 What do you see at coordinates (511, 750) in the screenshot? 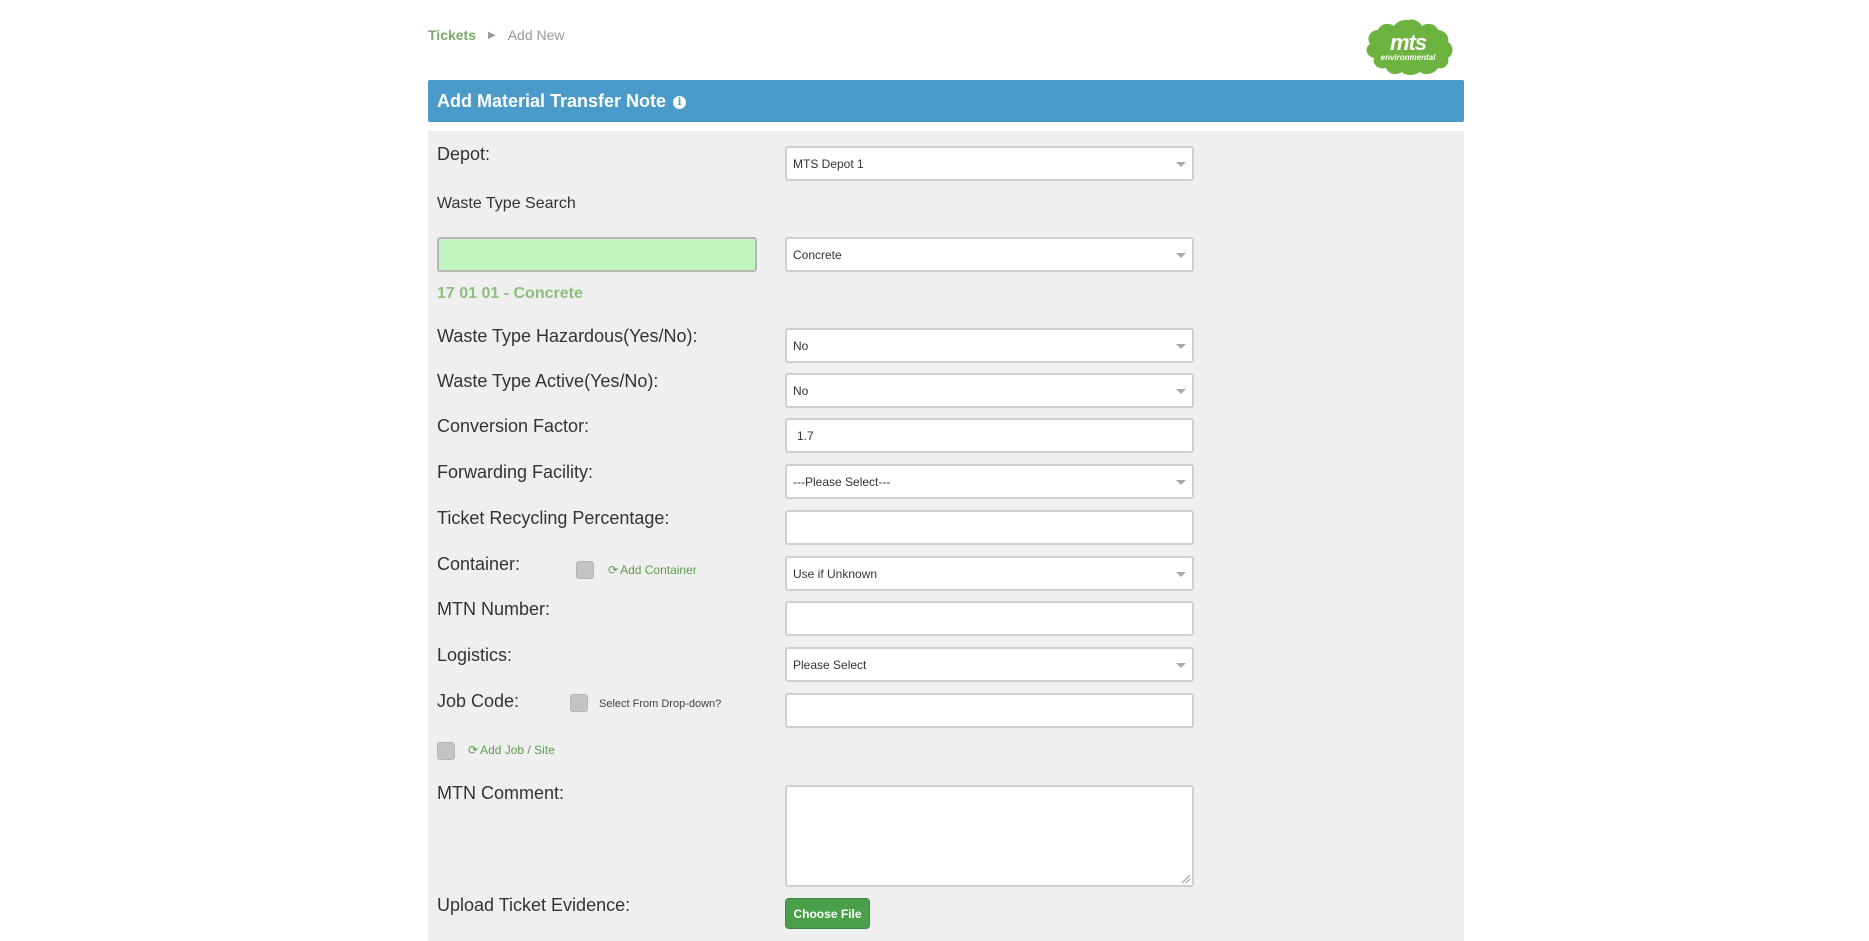
I see `add-job-site-link: ⟳ Add Job / Site` at bounding box center [511, 750].